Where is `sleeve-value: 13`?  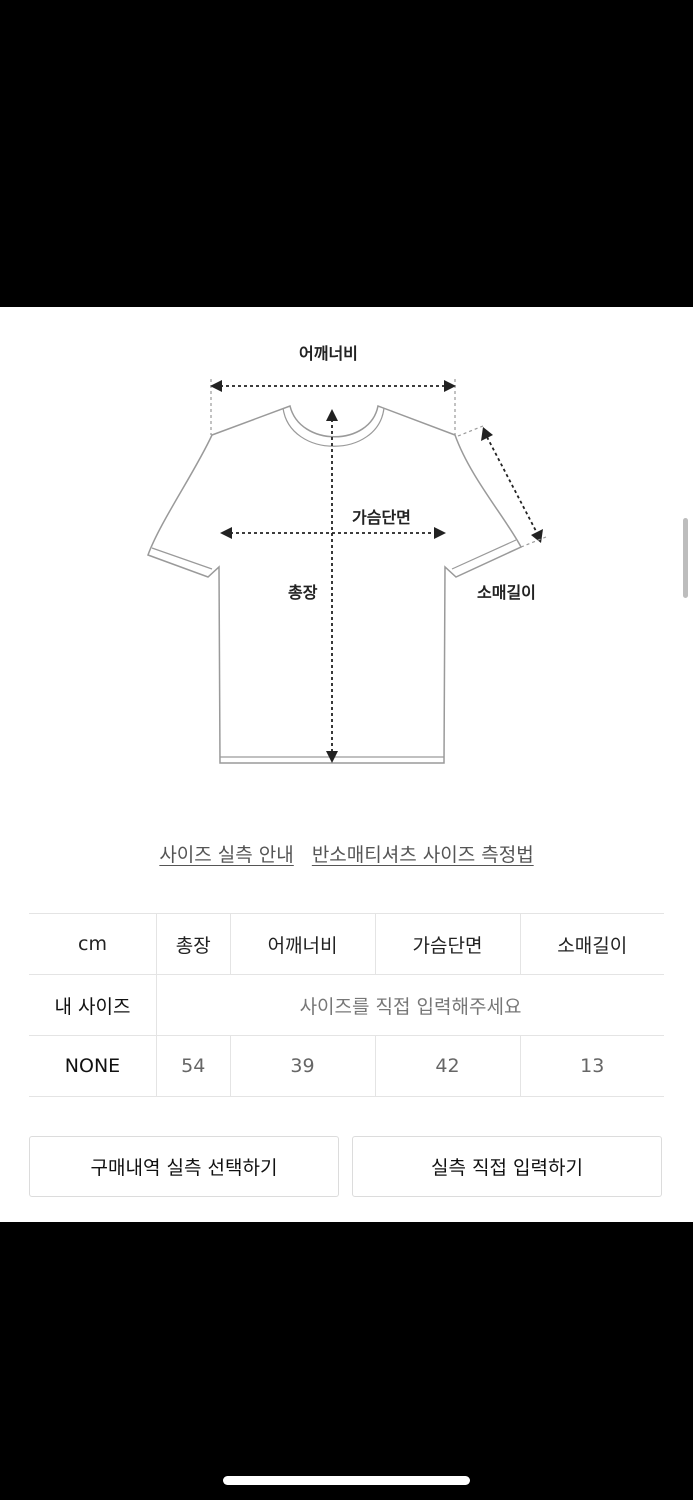
sleeve-value: 13 is located at coordinates (591, 1066).